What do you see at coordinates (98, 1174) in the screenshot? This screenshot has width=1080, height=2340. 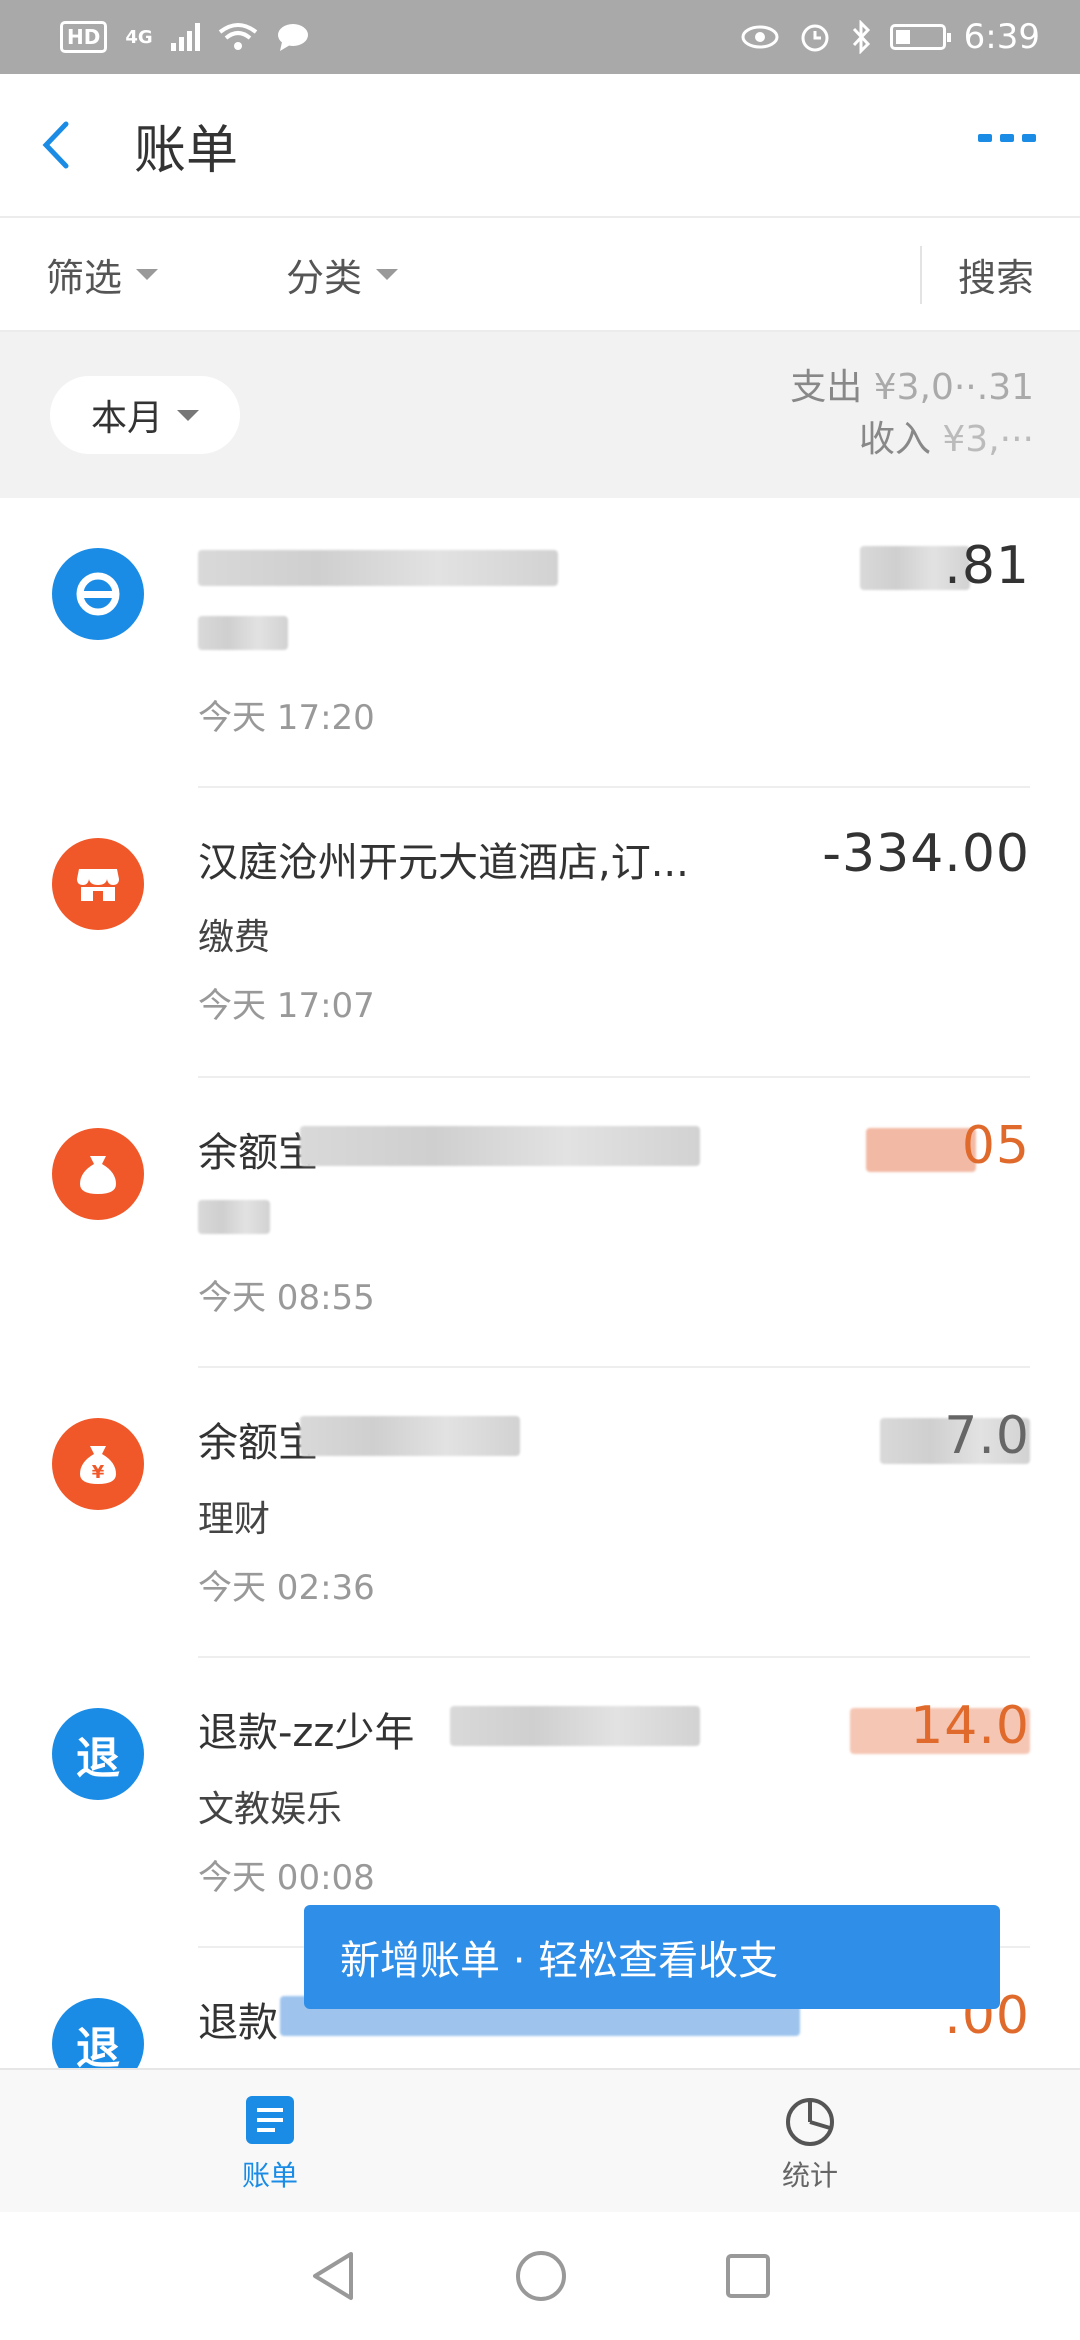 I see `money-bag-icon` at bounding box center [98, 1174].